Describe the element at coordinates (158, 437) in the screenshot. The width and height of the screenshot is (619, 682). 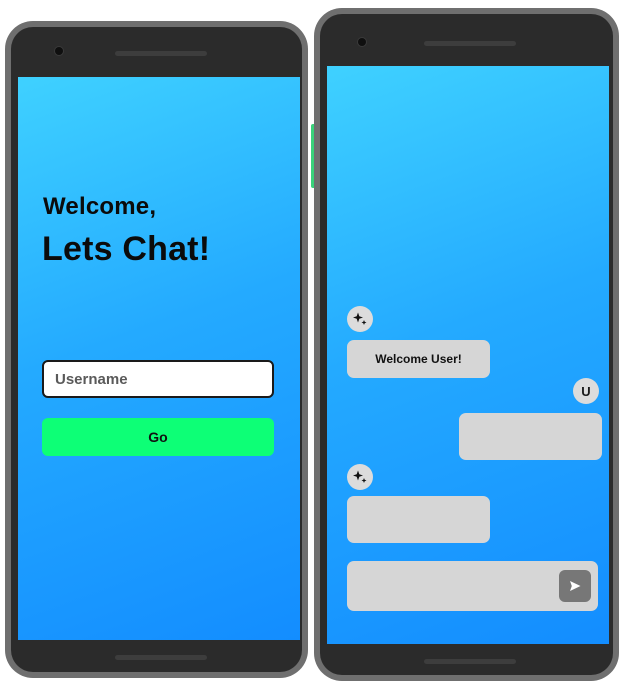
I see `go-button: Go` at that location.